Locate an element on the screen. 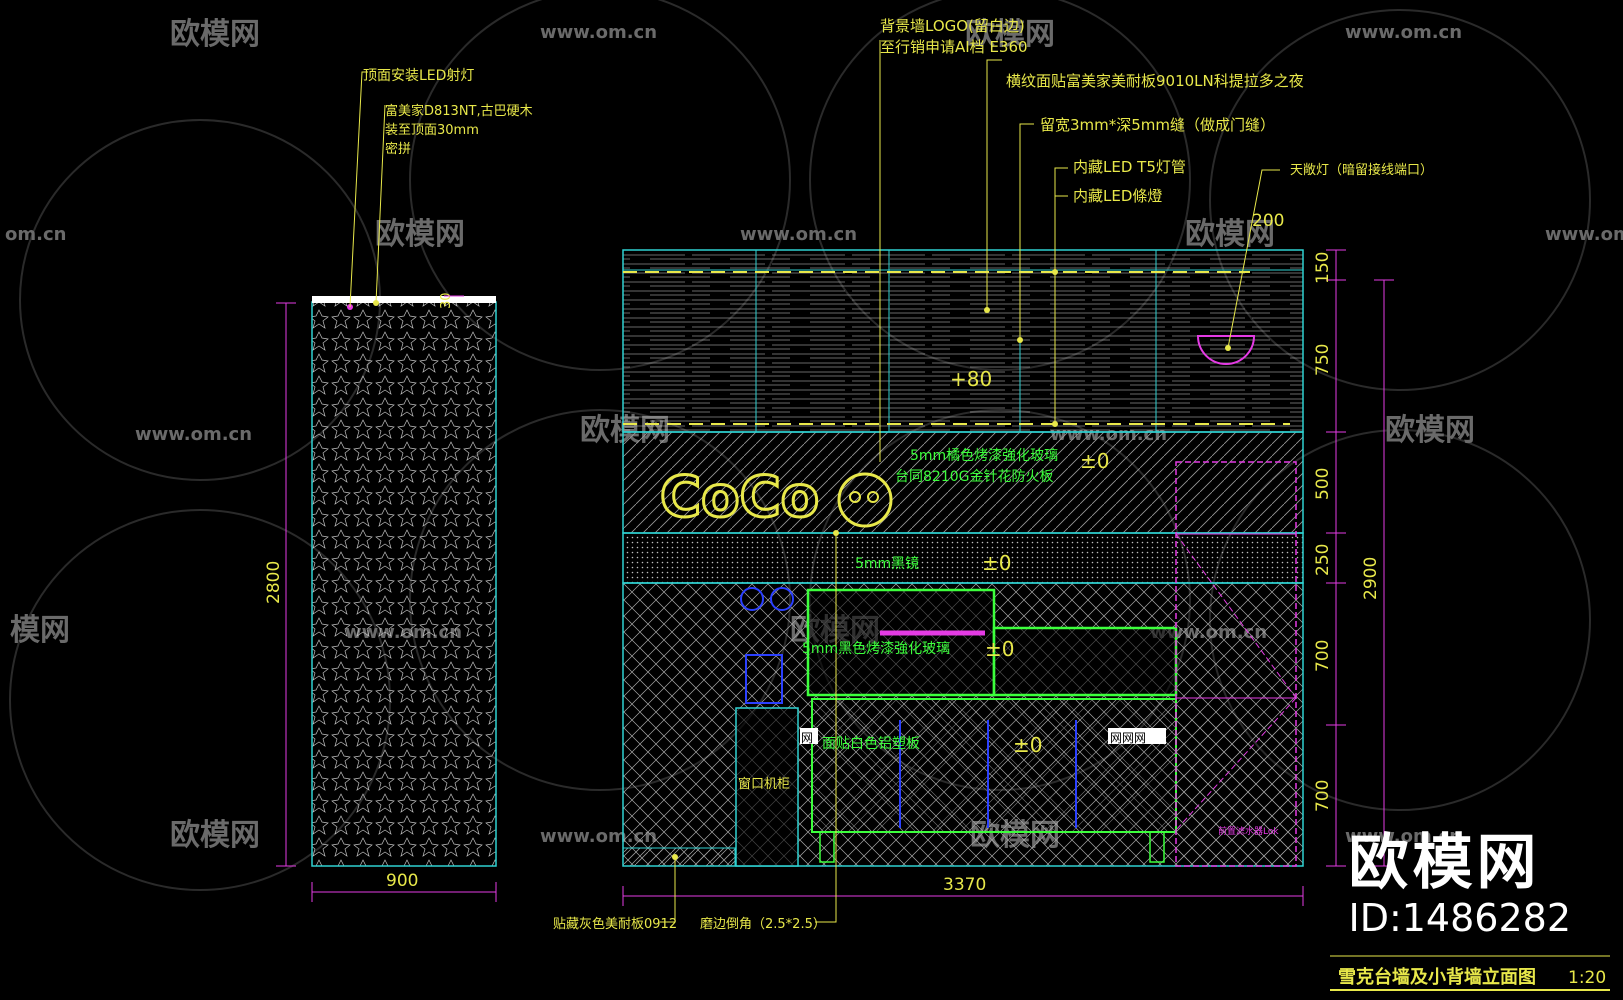  dim-700-a: 700 is located at coordinates (1323, 656).